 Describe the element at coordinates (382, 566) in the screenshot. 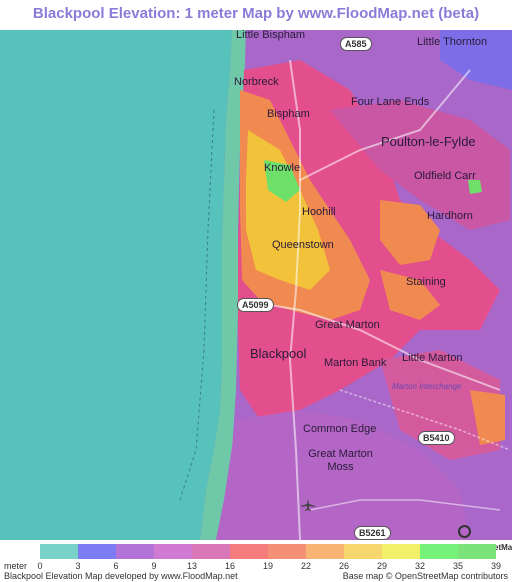

I see `legend-tick-label: 29` at that location.